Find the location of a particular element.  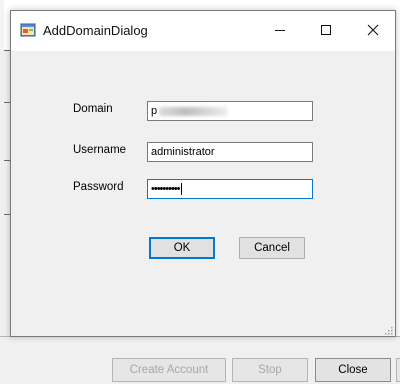

minimize-button is located at coordinates (280, 31).